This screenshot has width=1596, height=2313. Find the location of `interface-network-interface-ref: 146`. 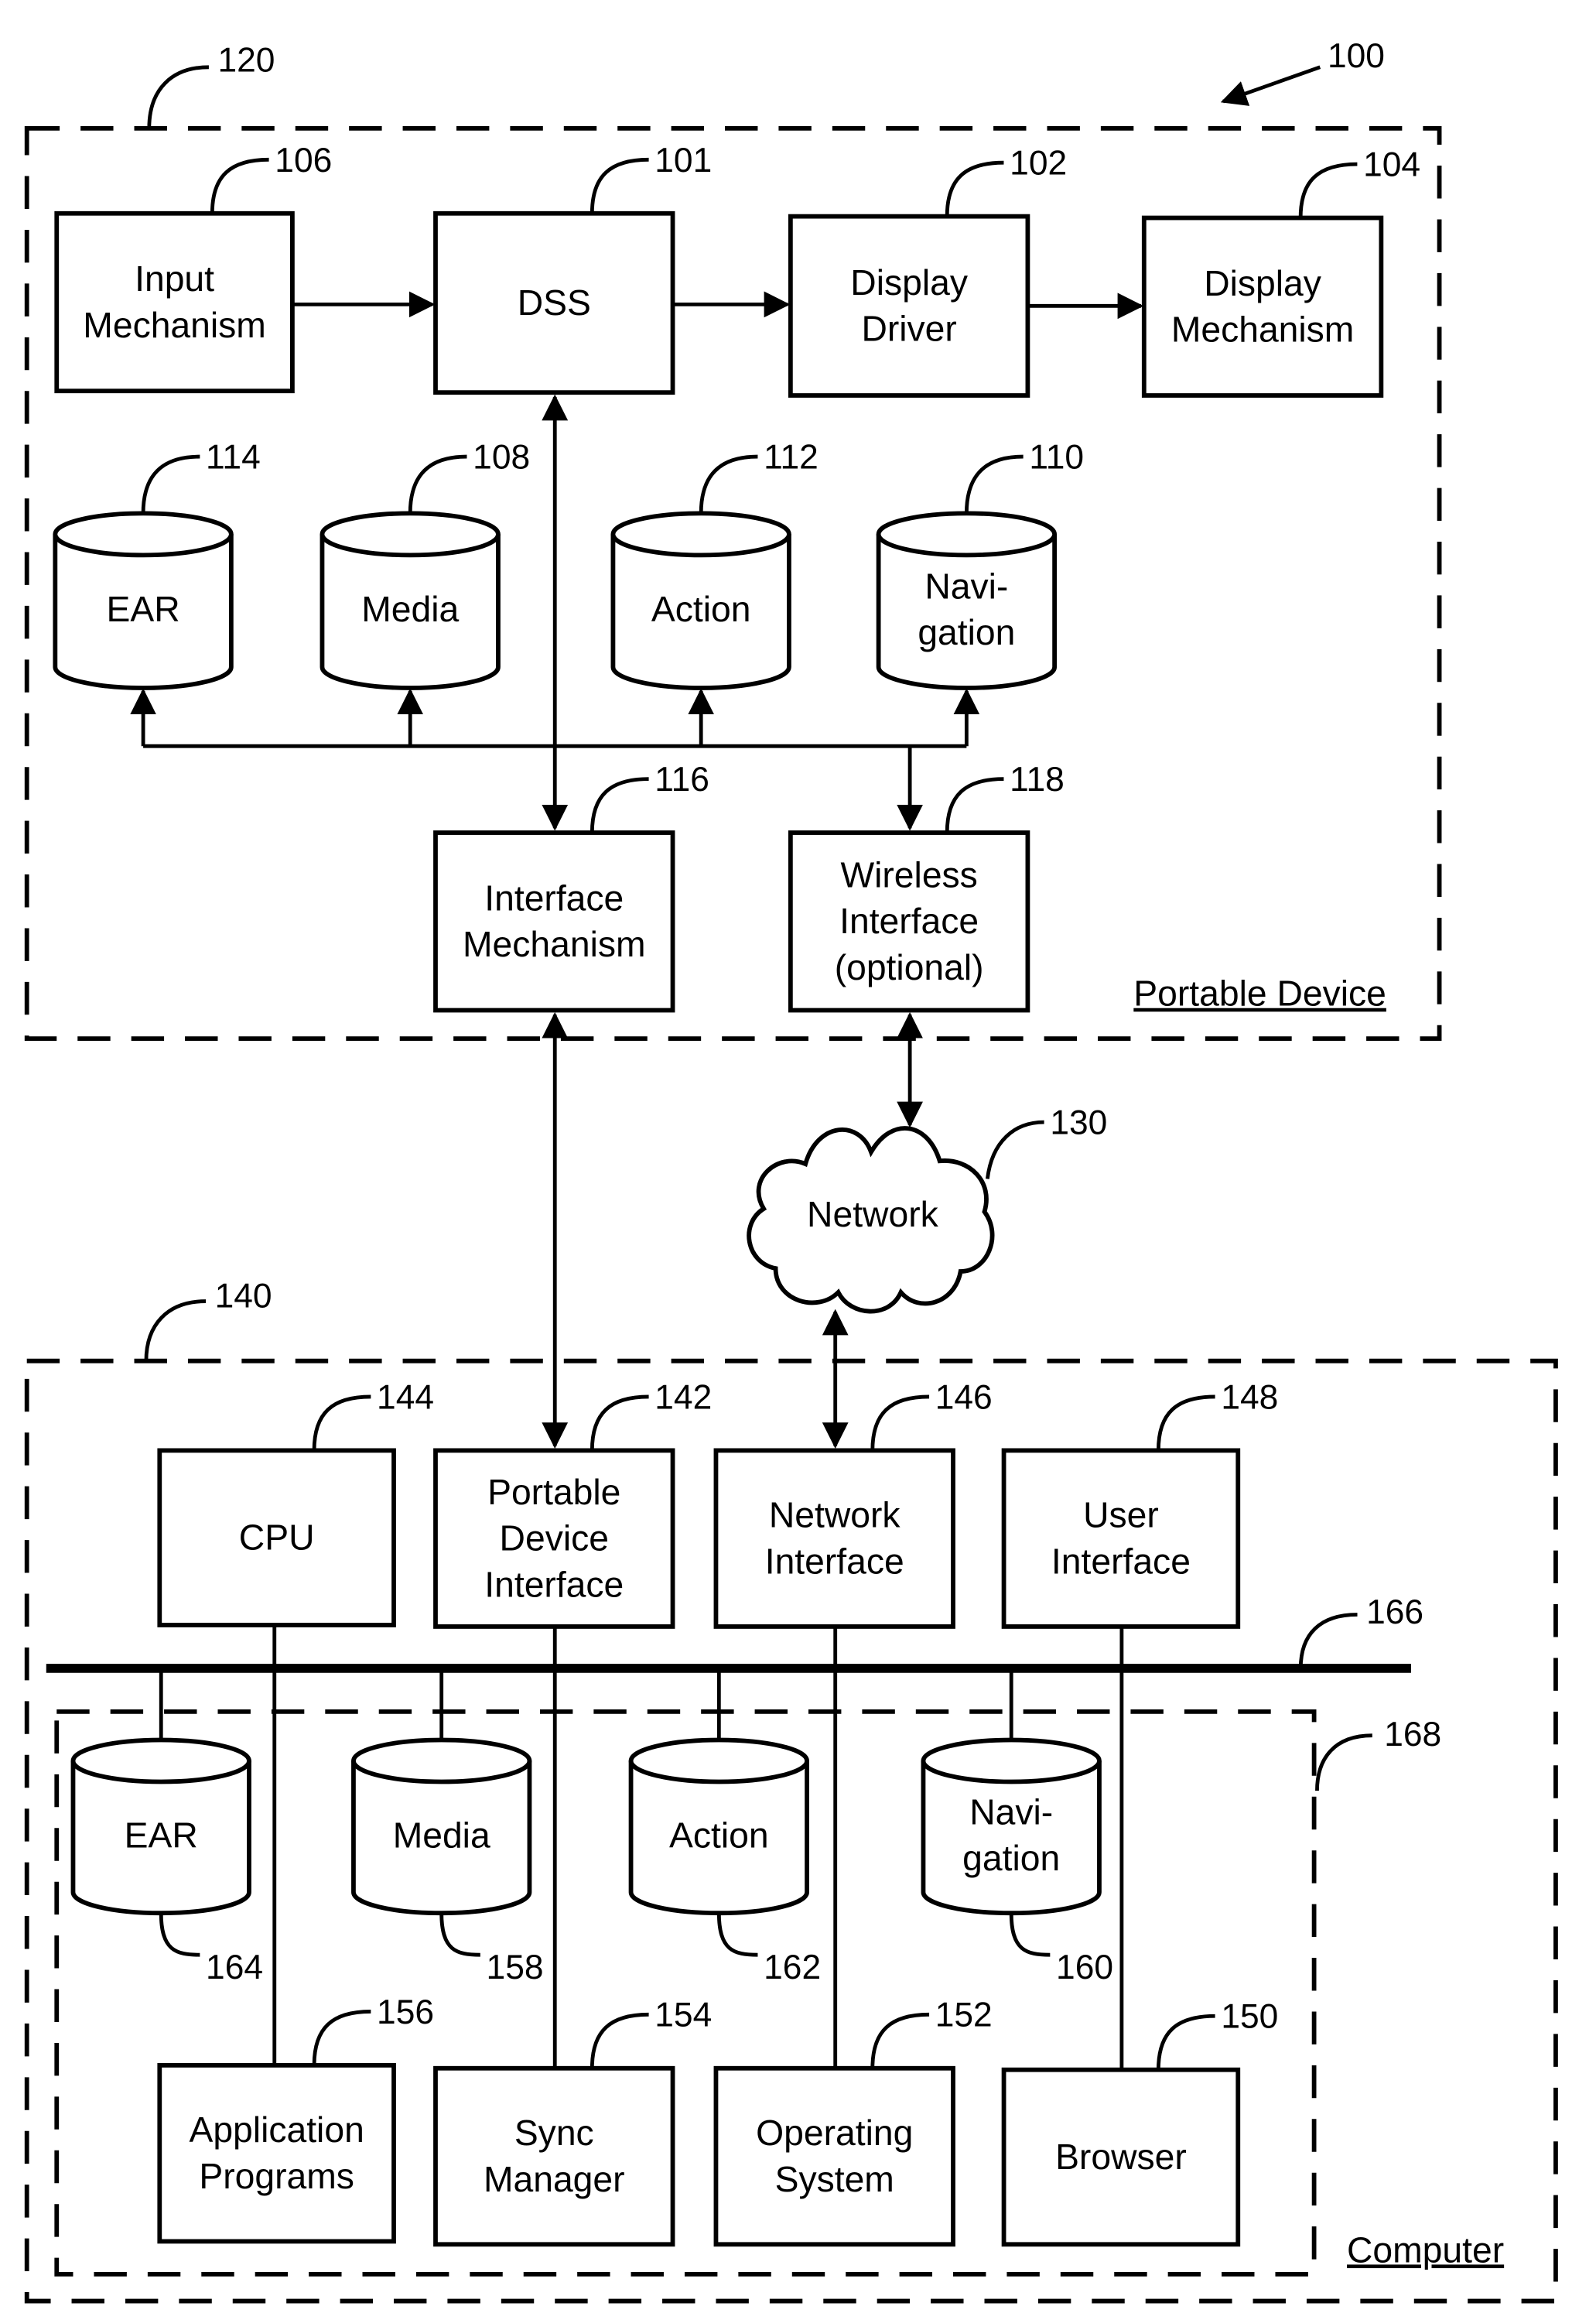

interface-network-interface-ref: 146 is located at coordinates (964, 1397).